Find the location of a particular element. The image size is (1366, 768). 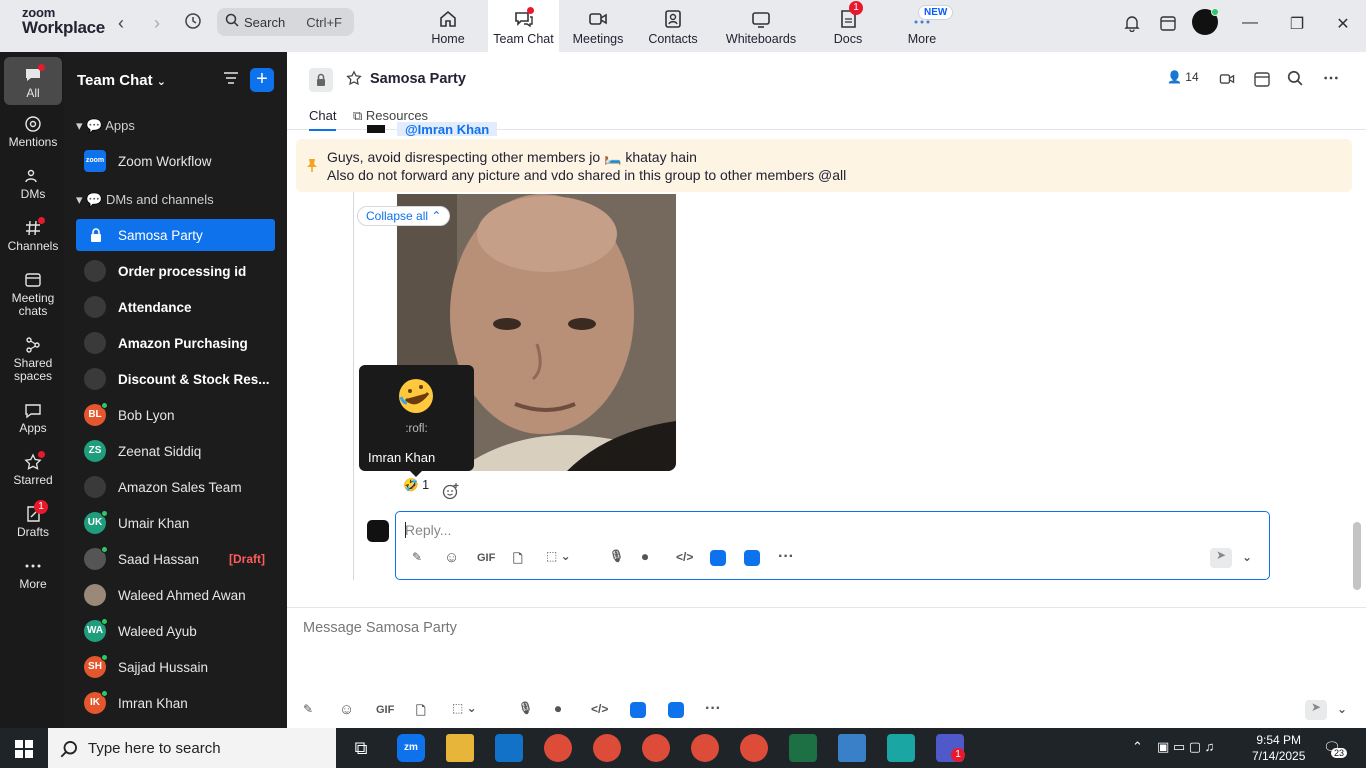

minimize-icon: — is located at coordinates (1250, 24).